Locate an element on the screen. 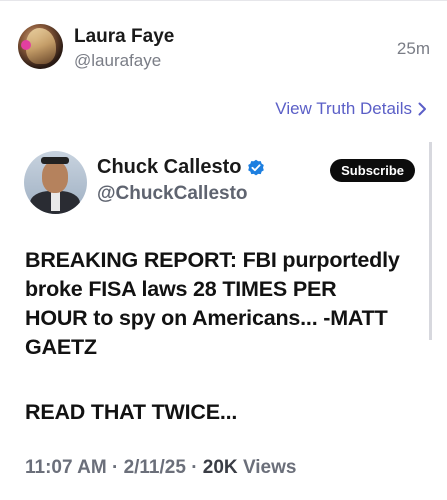  post-body-line: HOUR to spy on Americans... -MATT is located at coordinates (206, 318).